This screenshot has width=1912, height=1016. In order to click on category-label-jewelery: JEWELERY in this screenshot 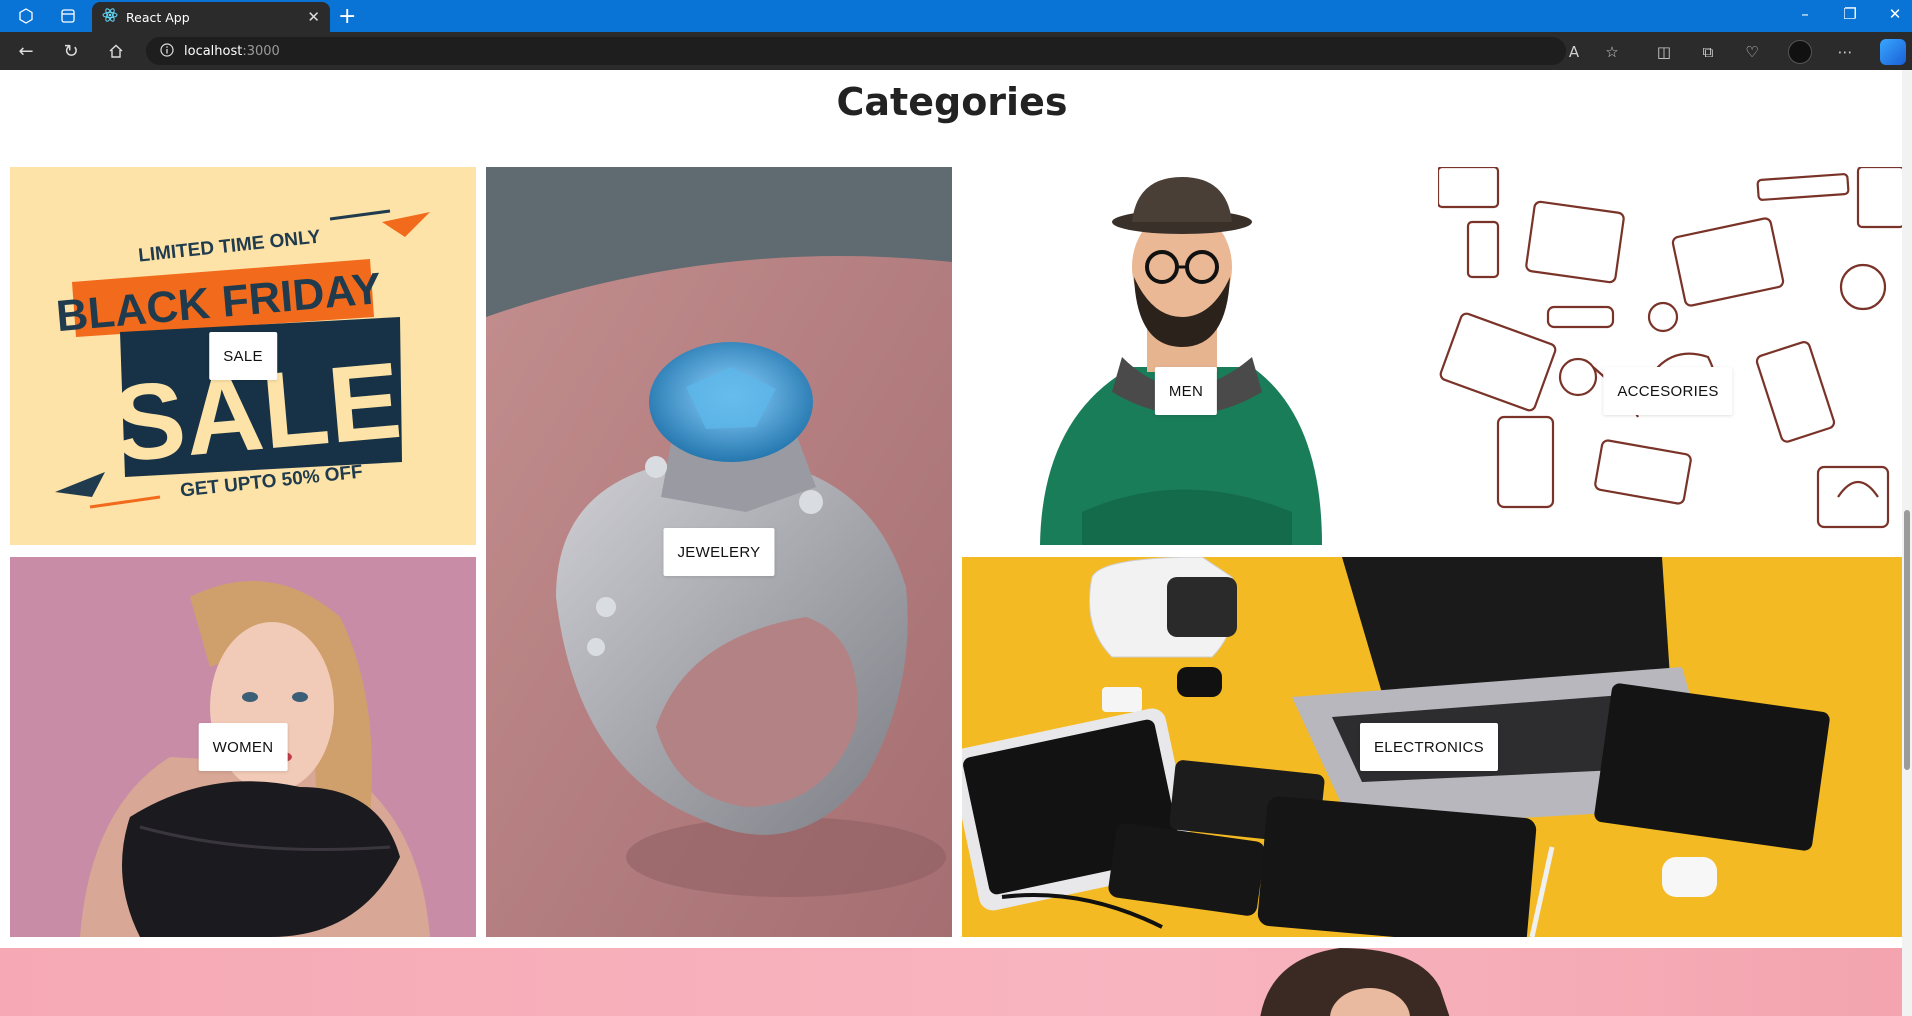, I will do `click(719, 552)`.